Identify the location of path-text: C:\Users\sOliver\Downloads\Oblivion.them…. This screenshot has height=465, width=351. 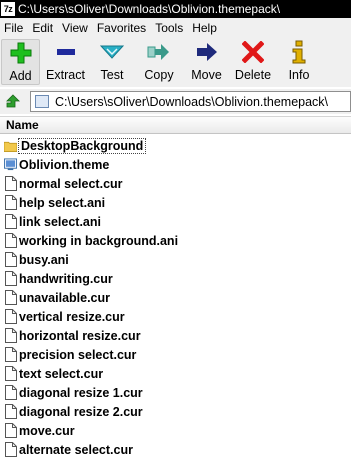
(192, 101).